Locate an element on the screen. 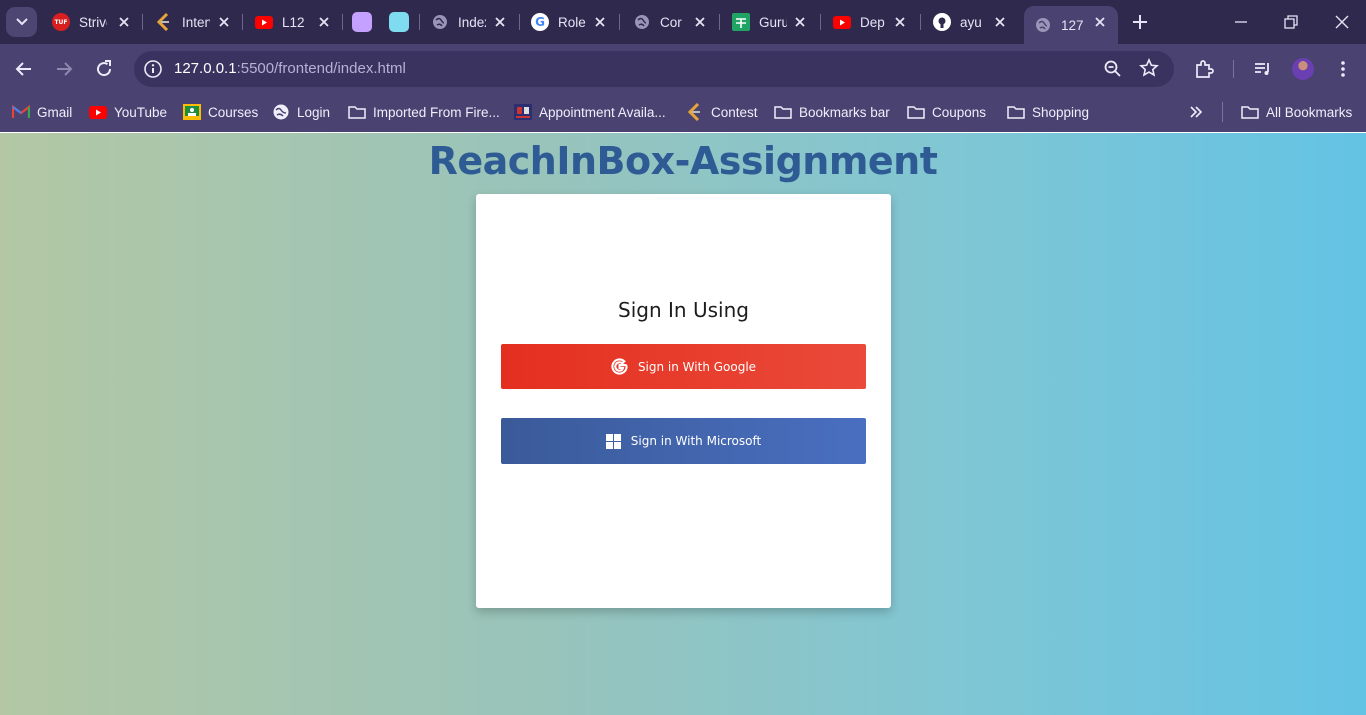  tab-title: 127. is located at coordinates (1072, 25).